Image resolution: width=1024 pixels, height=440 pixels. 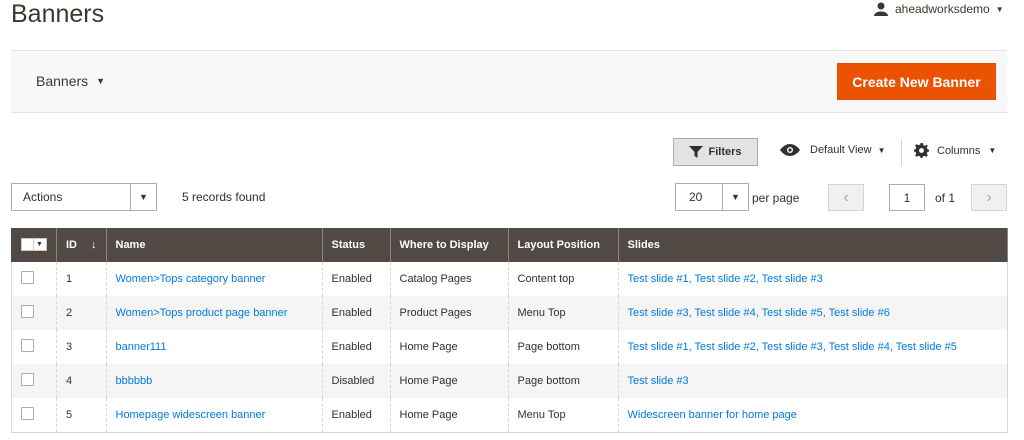 I want to click on gear-icon, so click(x=921, y=150).